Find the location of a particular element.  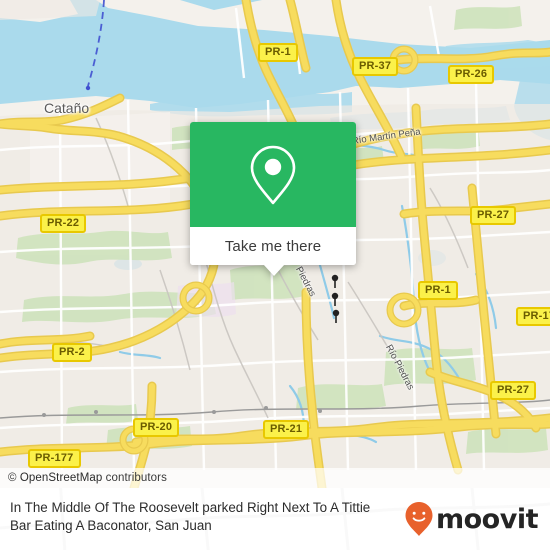

moovit-pin-smiley-icon is located at coordinates (419, 519).